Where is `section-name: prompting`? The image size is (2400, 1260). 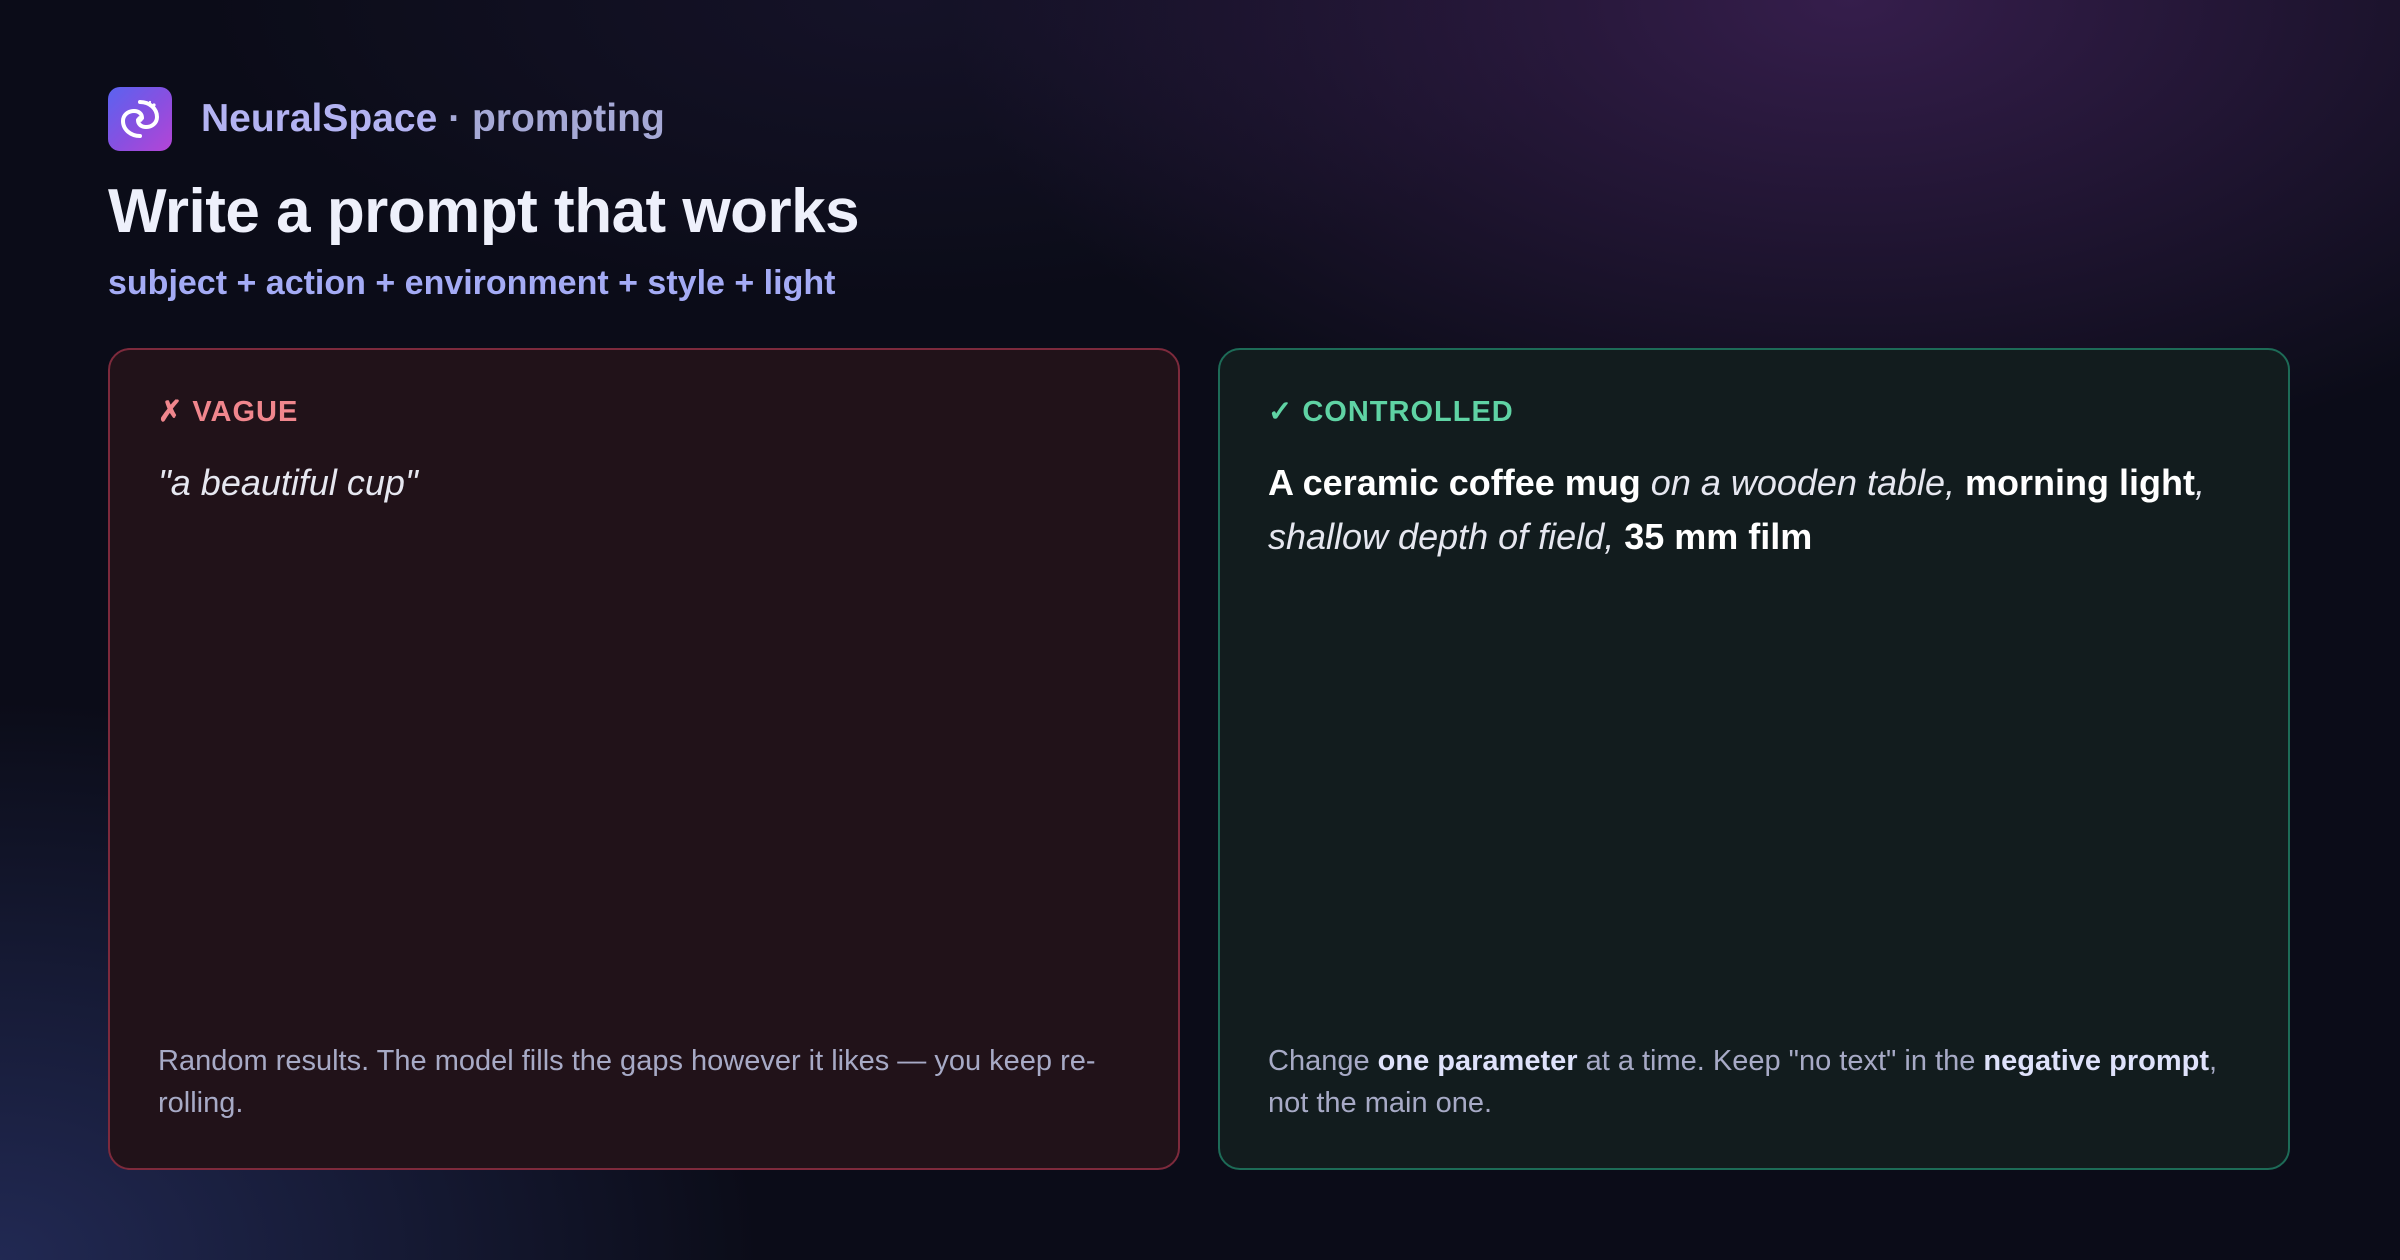 section-name: prompting is located at coordinates (568, 118).